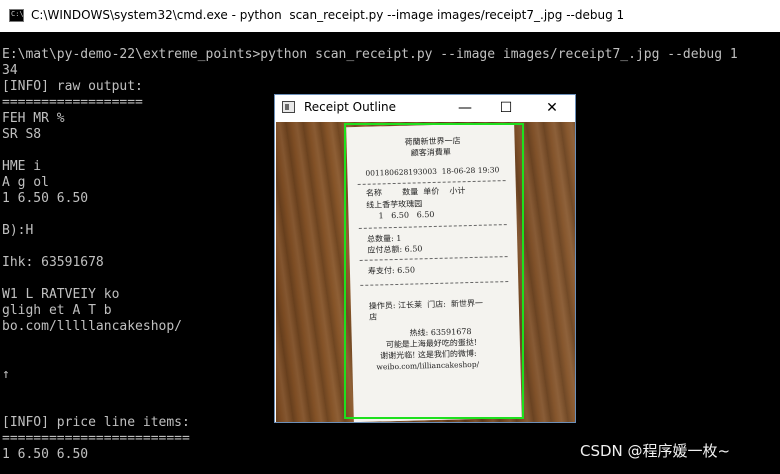 This screenshot has height=474, width=780. Describe the element at coordinates (96, 422) in the screenshot. I see `console-line: [INFO] price line items:` at that location.